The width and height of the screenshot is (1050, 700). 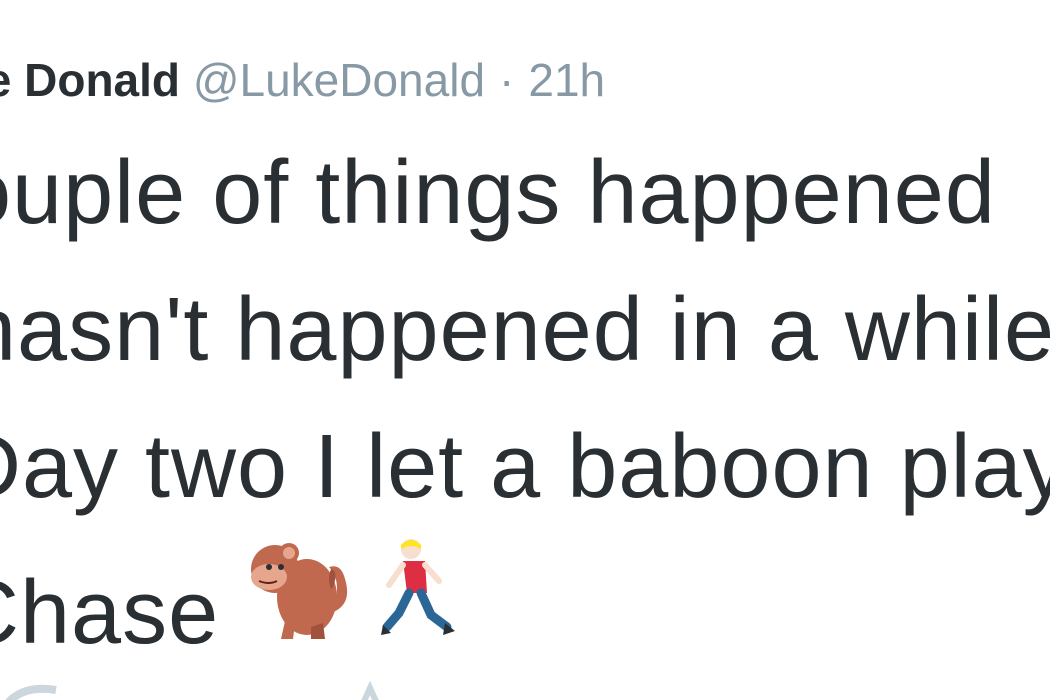 I want to click on tweet-text-line-last: Chase, so click(x=230, y=599).